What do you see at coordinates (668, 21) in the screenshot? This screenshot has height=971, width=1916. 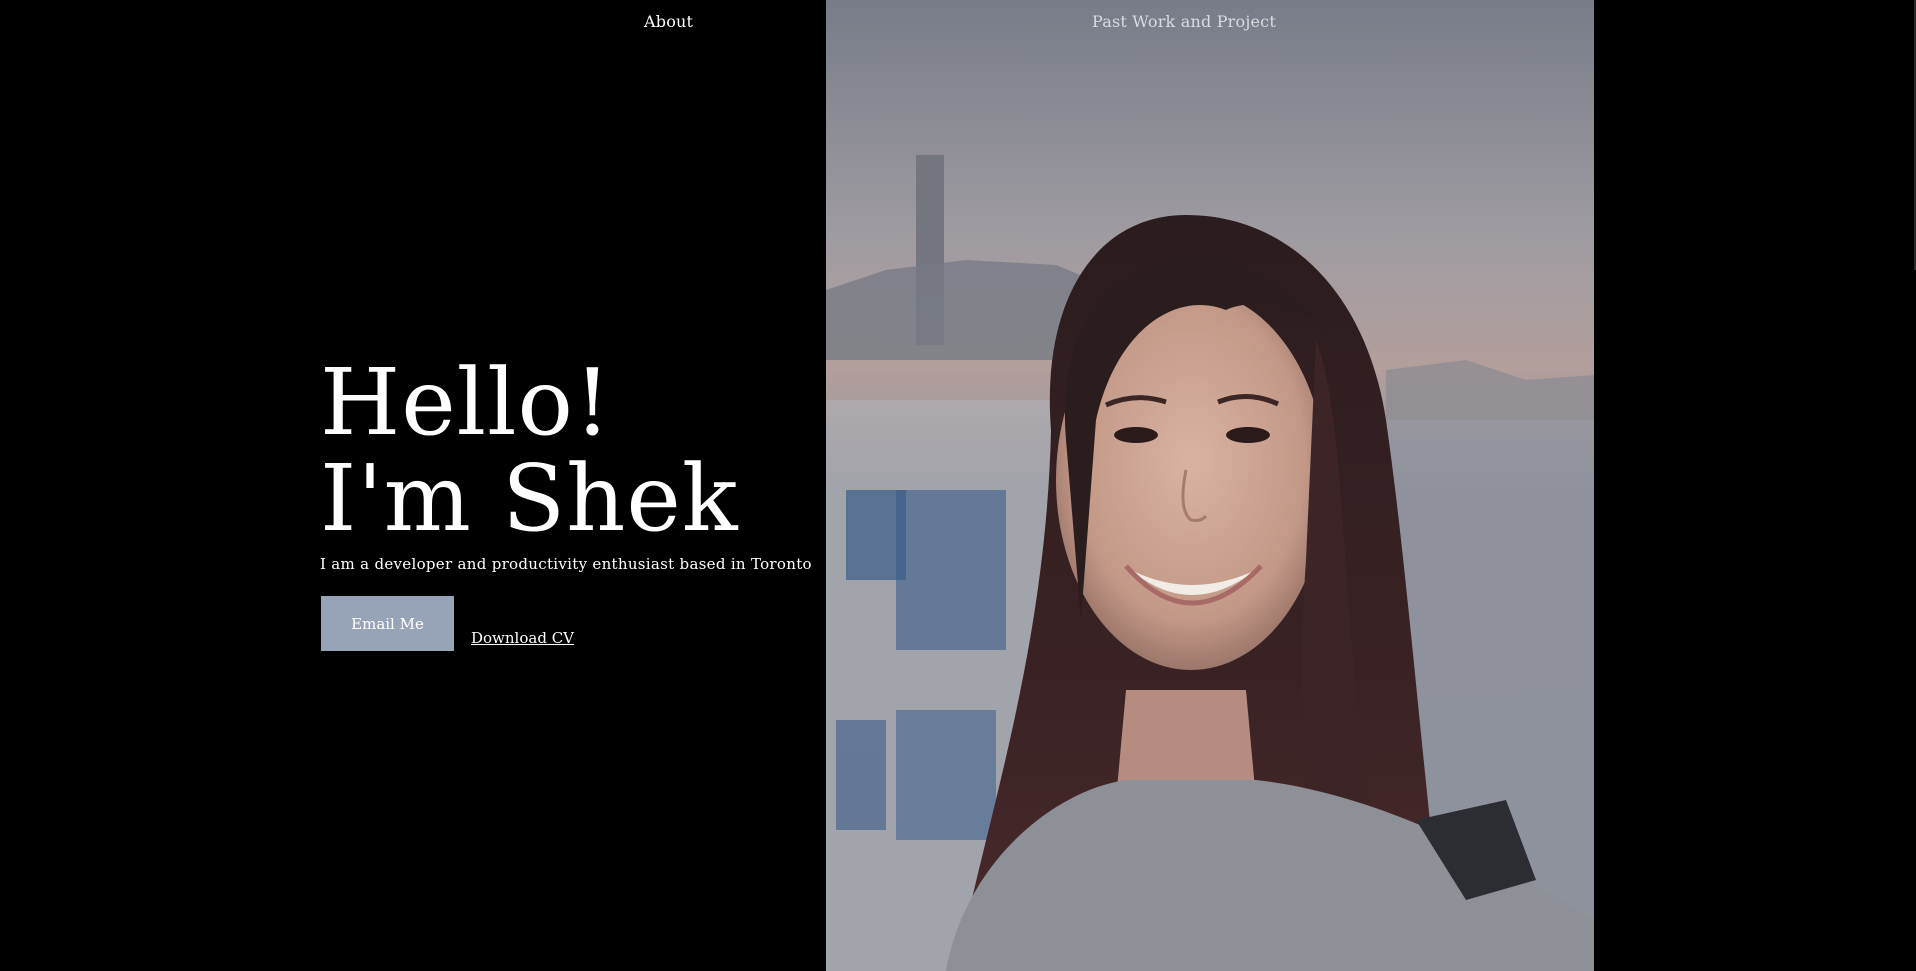 I see `nav-about-link: About` at bounding box center [668, 21].